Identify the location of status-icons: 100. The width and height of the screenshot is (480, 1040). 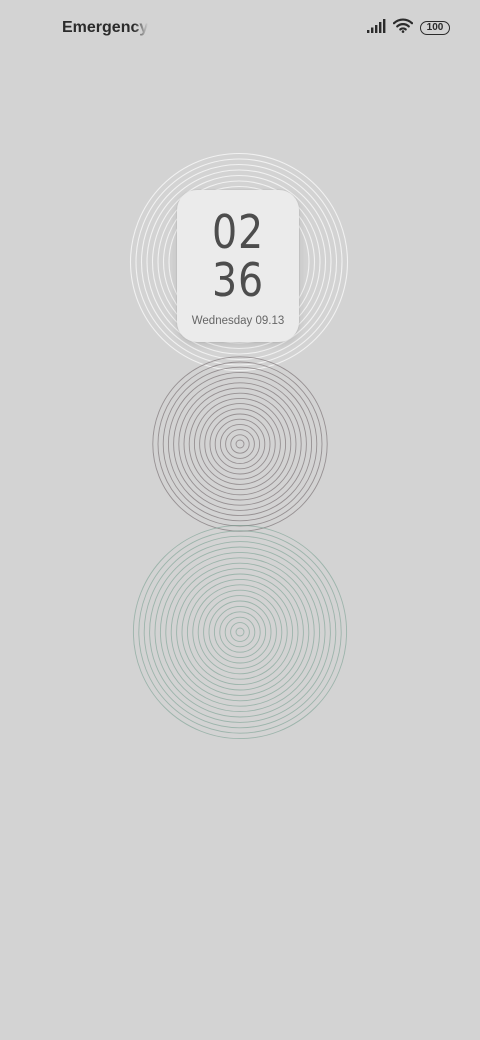
(408, 28).